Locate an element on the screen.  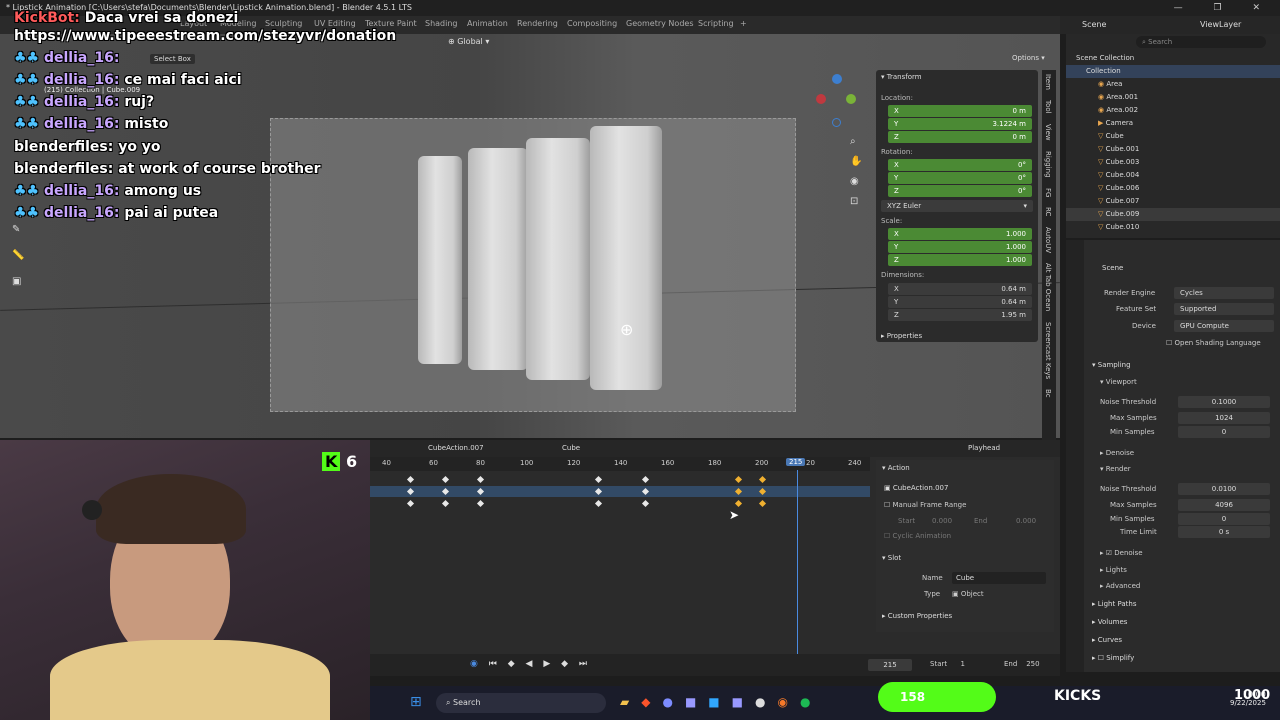
tab-bc: Bc is located at coordinates (1048, 393).